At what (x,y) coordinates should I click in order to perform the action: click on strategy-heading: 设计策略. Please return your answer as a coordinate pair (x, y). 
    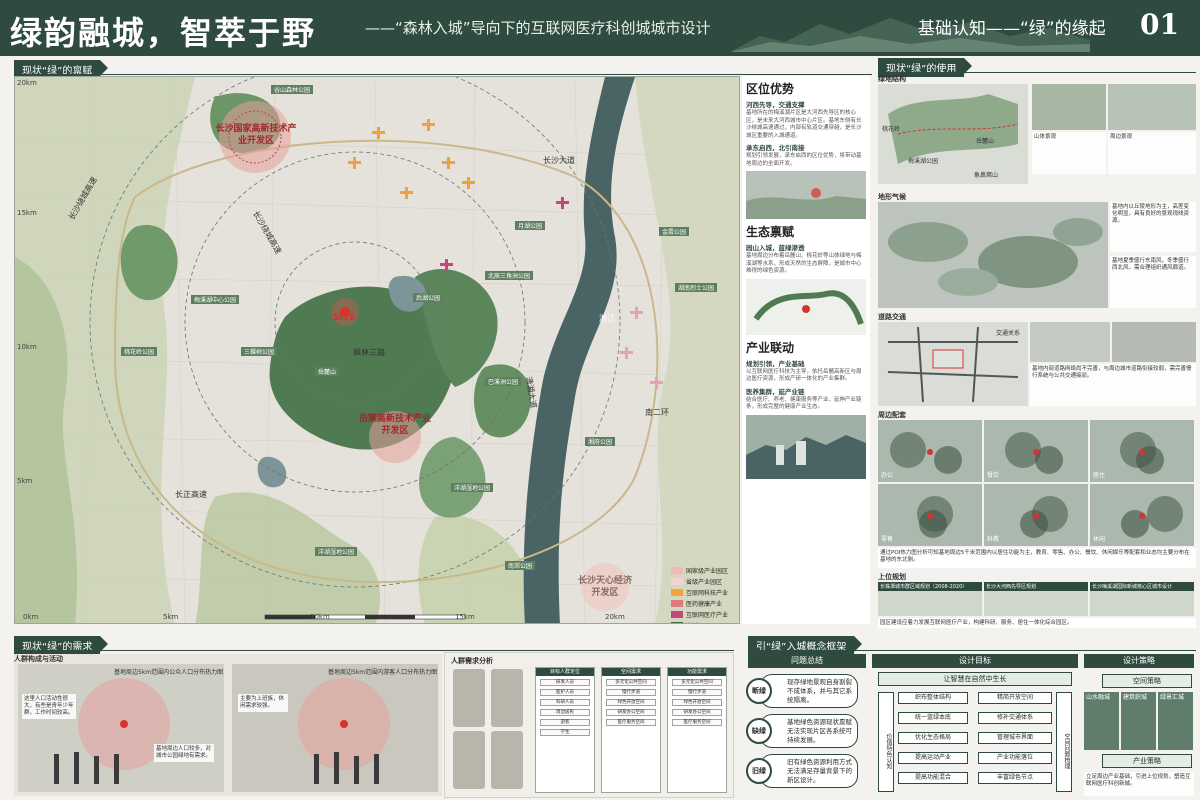
    Looking at the image, I should click on (1139, 661).